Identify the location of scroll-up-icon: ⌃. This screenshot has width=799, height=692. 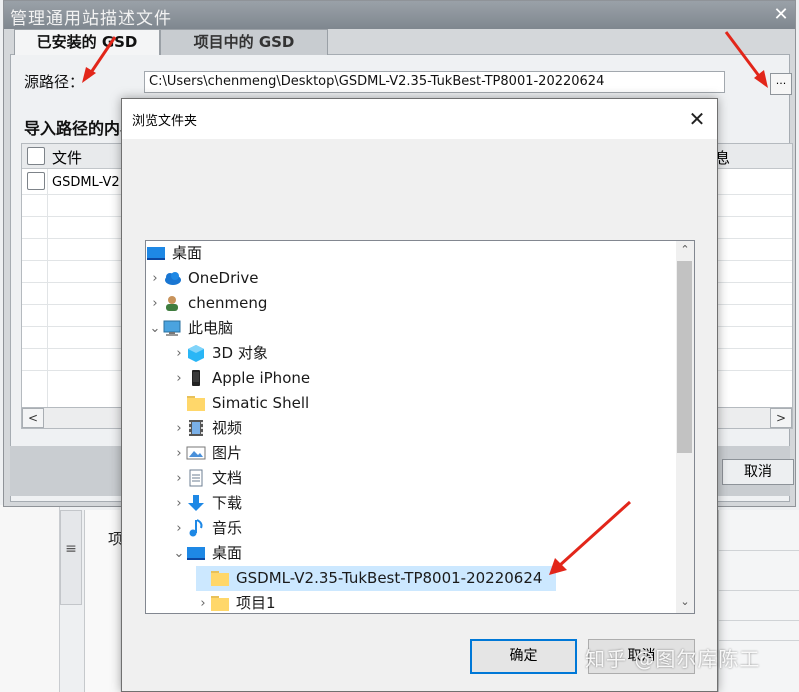
(685, 250).